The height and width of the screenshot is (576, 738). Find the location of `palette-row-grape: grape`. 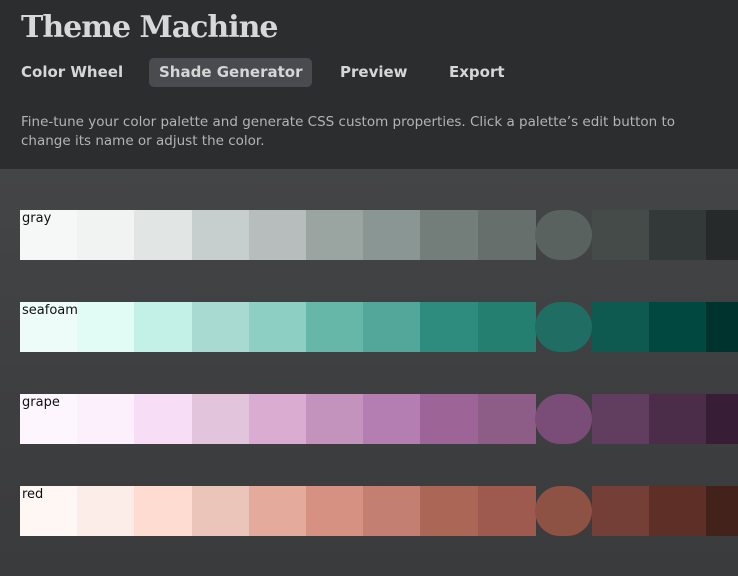

palette-row-grape: grape is located at coordinates (379, 419).